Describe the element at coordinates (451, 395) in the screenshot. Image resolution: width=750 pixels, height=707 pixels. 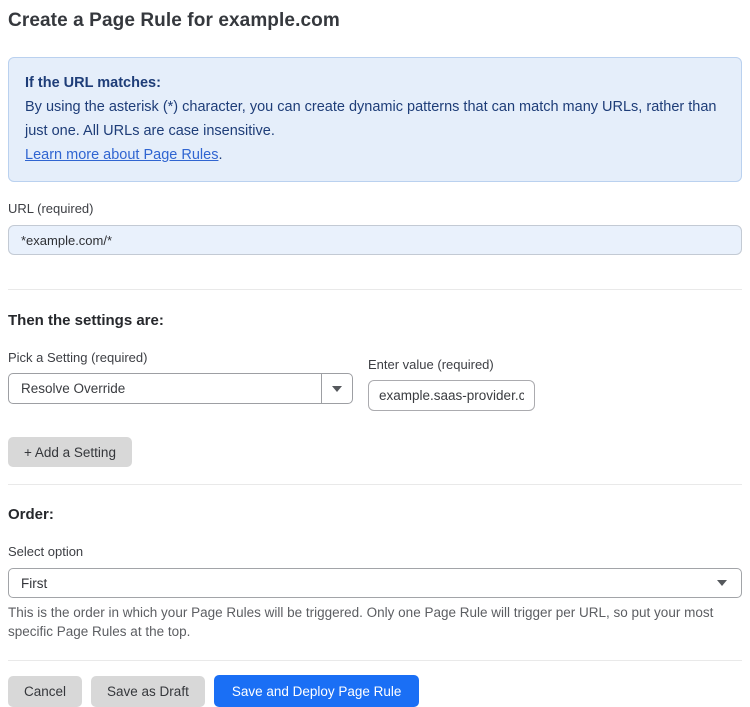
I see `setting-value-input` at that location.